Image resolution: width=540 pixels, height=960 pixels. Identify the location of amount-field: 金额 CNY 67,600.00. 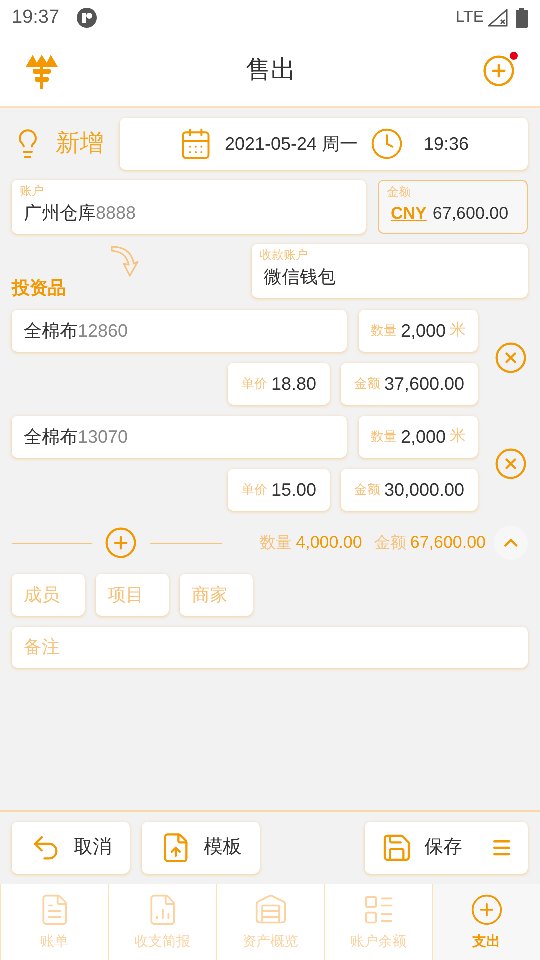
(453, 207).